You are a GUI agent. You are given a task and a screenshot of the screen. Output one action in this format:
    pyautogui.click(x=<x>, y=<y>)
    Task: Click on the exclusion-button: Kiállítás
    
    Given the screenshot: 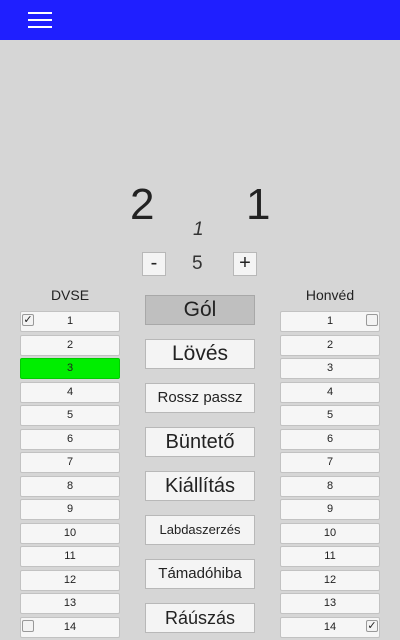 What is the action you would take?
    pyautogui.click(x=200, y=486)
    